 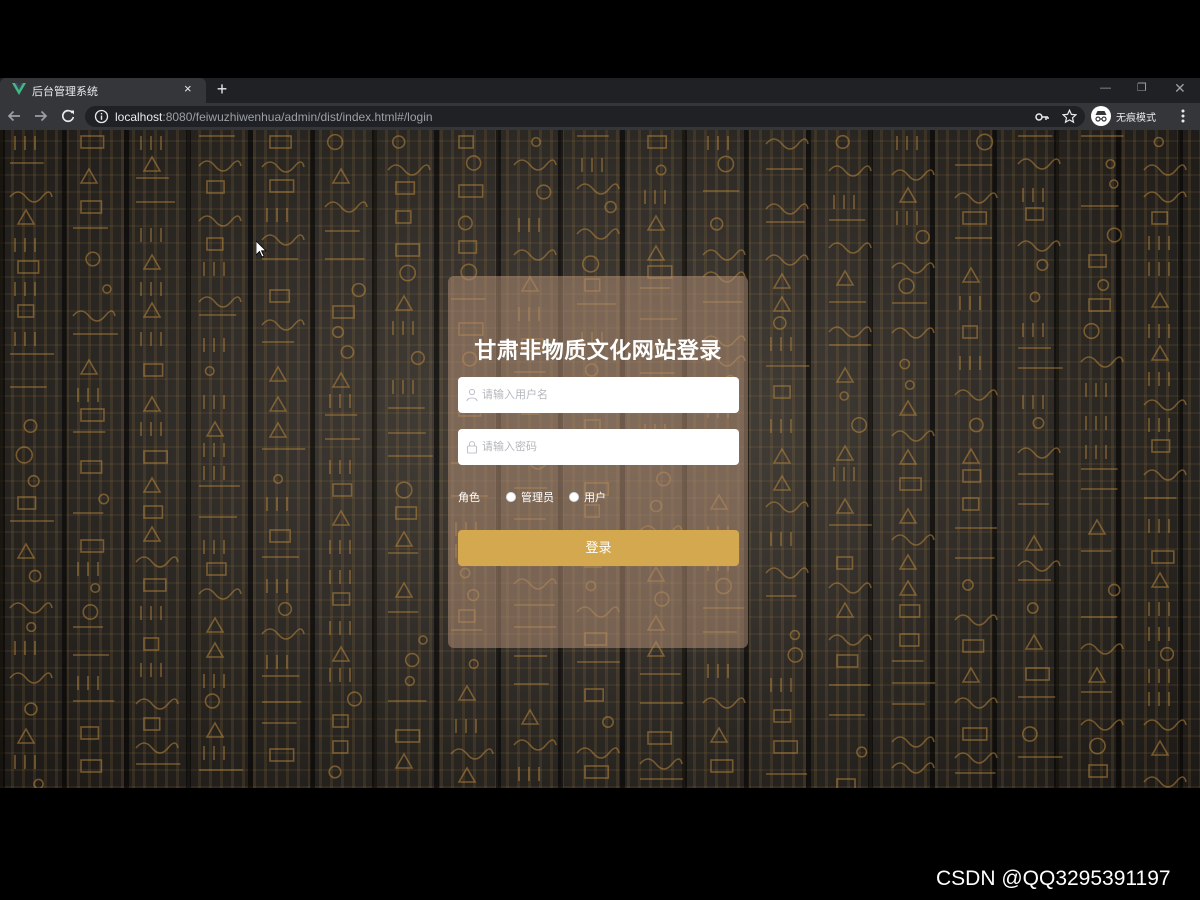 I want to click on incognito-indicator: 无痕模式, so click(x=1128, y=116).